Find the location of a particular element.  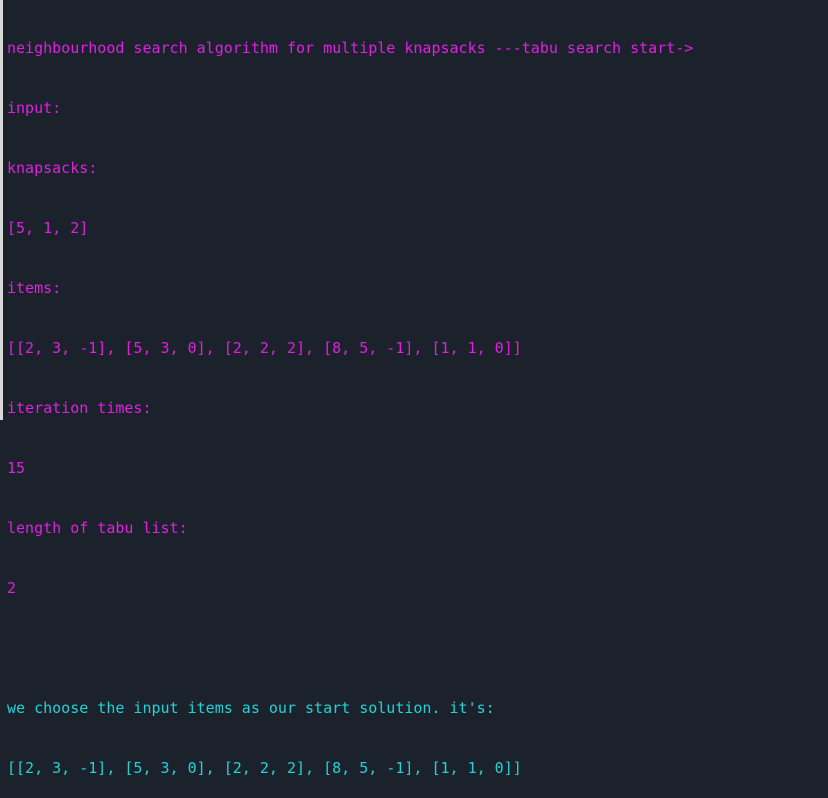

knapsacks-label: knapsacks: is located at coordinates (52, 168).